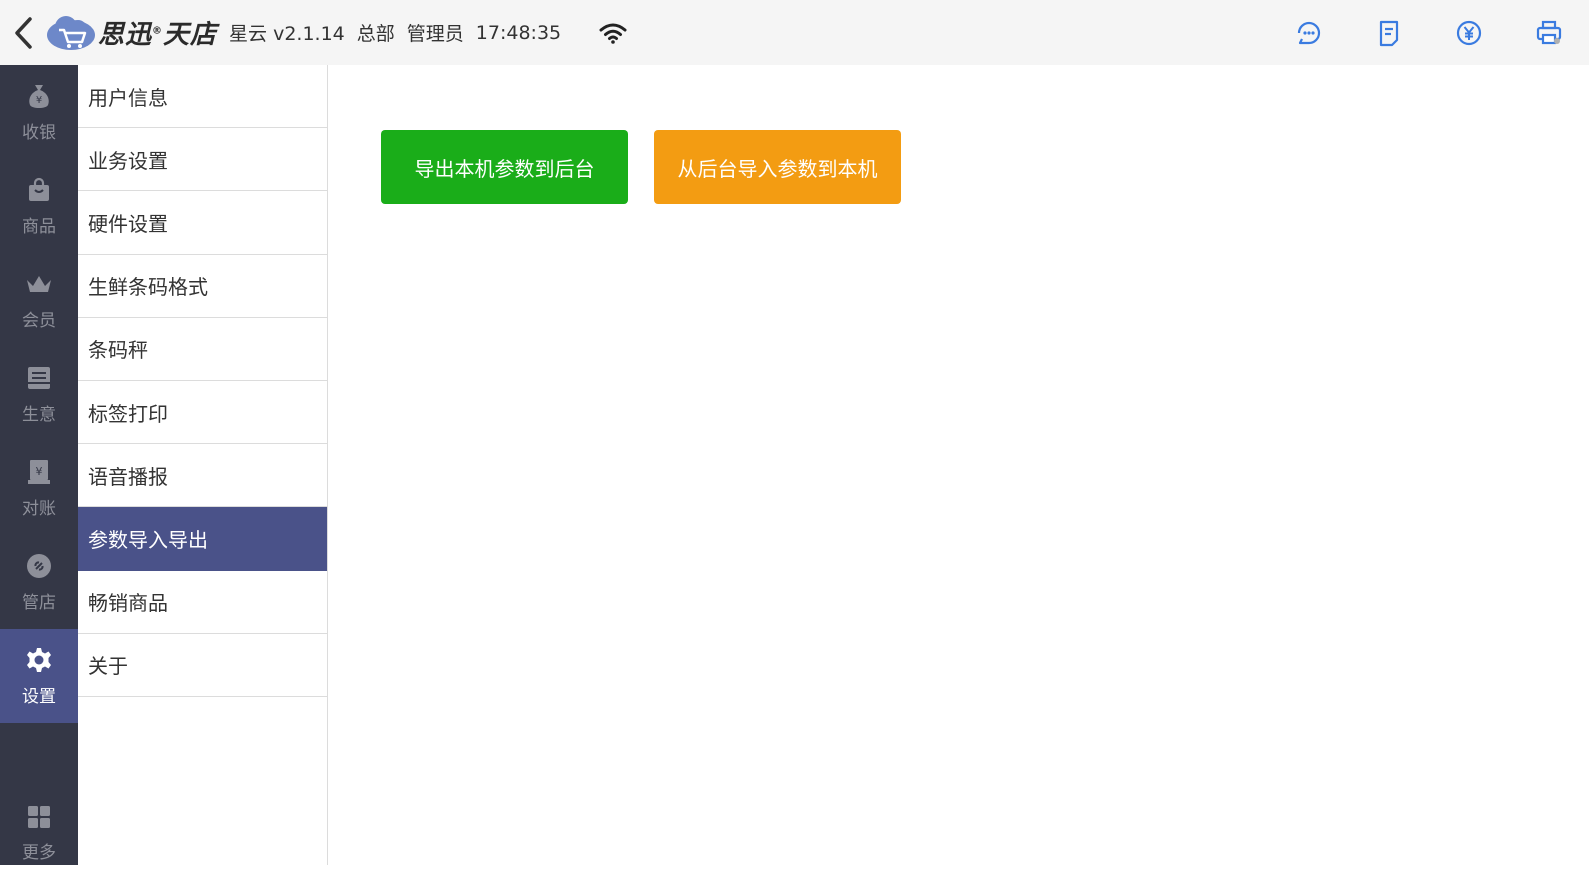 Image resolution: width=1589 pixels, height=880 pixels. I want to click on nav-item-products: 商品, so click(39, 206).